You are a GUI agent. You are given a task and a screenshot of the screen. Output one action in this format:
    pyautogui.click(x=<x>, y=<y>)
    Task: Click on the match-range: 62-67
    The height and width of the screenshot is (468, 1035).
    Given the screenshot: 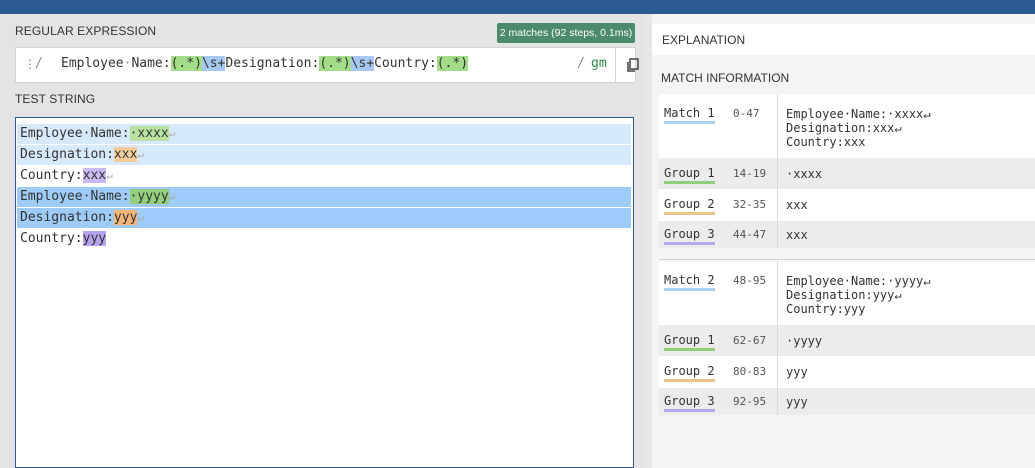 What is the action you would take?
    pyautogui.click(x=750, y=340)
    